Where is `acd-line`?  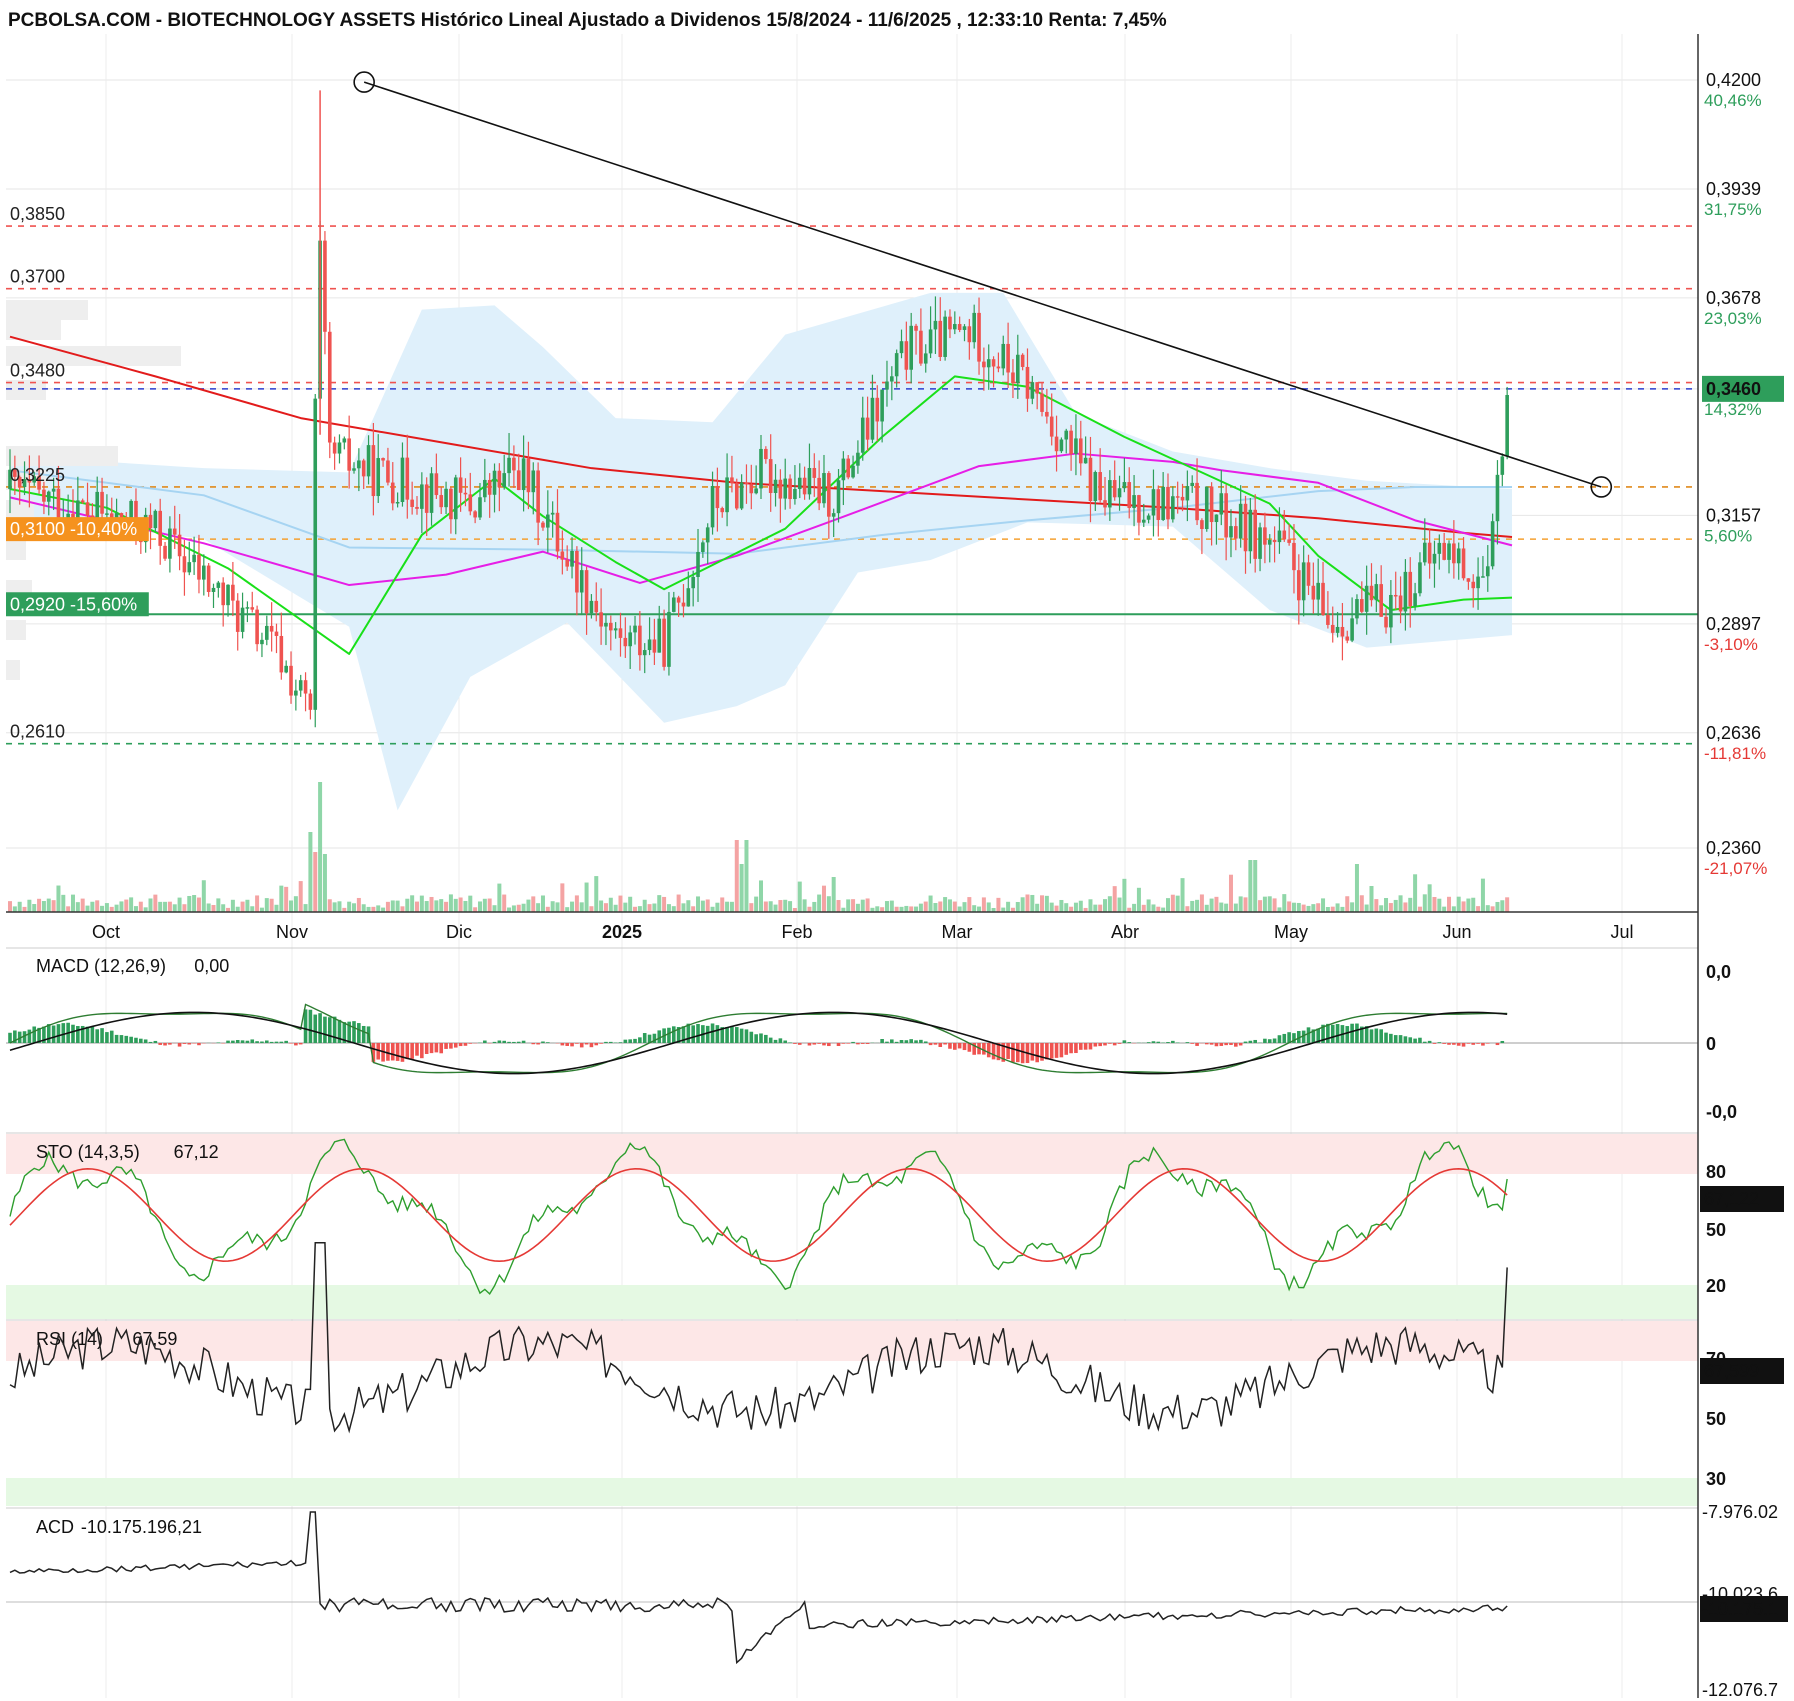
acd-line is located at coordinates (758, 1588).